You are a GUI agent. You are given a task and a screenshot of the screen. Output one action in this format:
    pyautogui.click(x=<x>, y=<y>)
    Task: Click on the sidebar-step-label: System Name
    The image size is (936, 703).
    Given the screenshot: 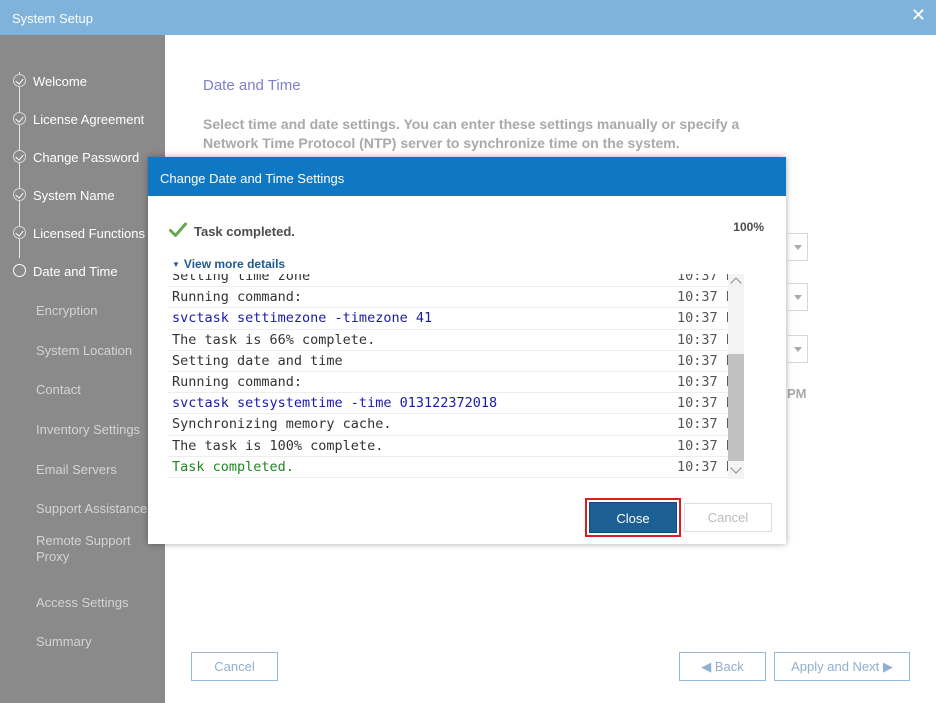 What is the action you would take?
    pyautogui.click(x=74, y=195)
    